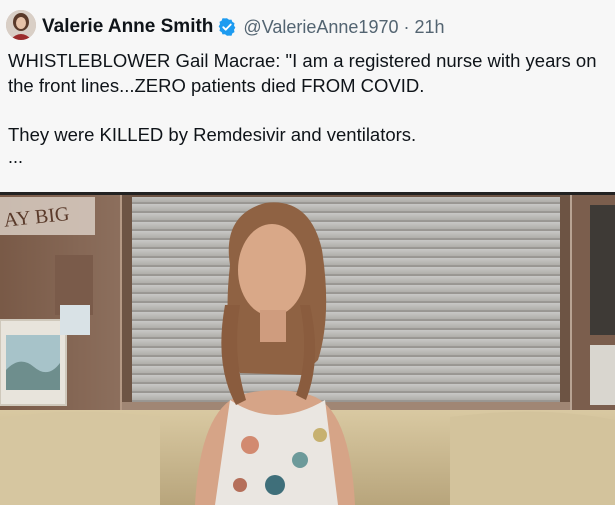  What do you see at coordinates (227, 27) in the screenshot?
I see `verified-badge-icon` at bounding box center [227, 27].